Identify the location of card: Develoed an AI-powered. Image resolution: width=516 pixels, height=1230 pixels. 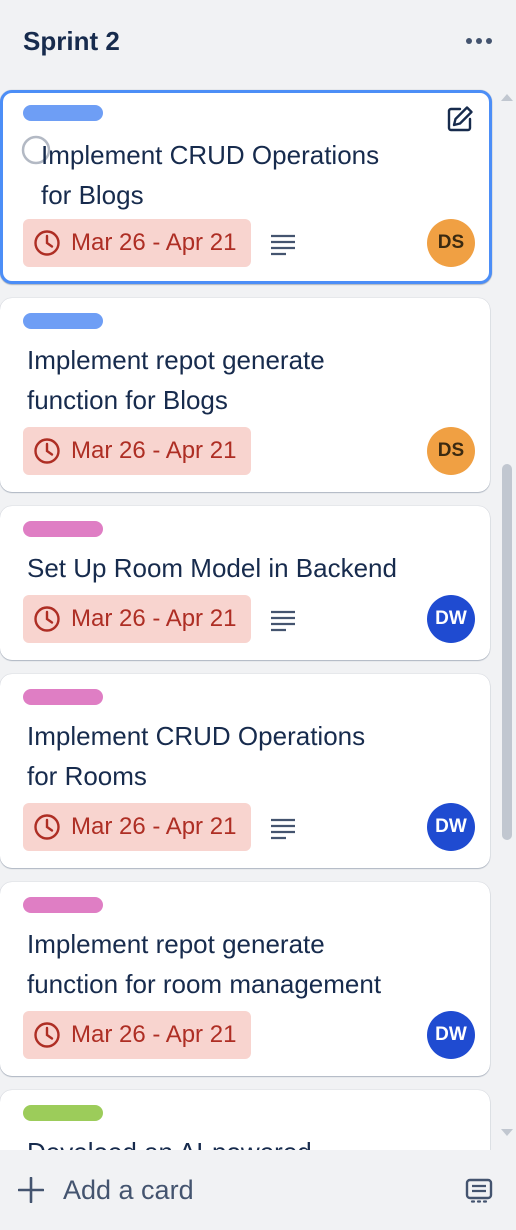
(245, 1120).